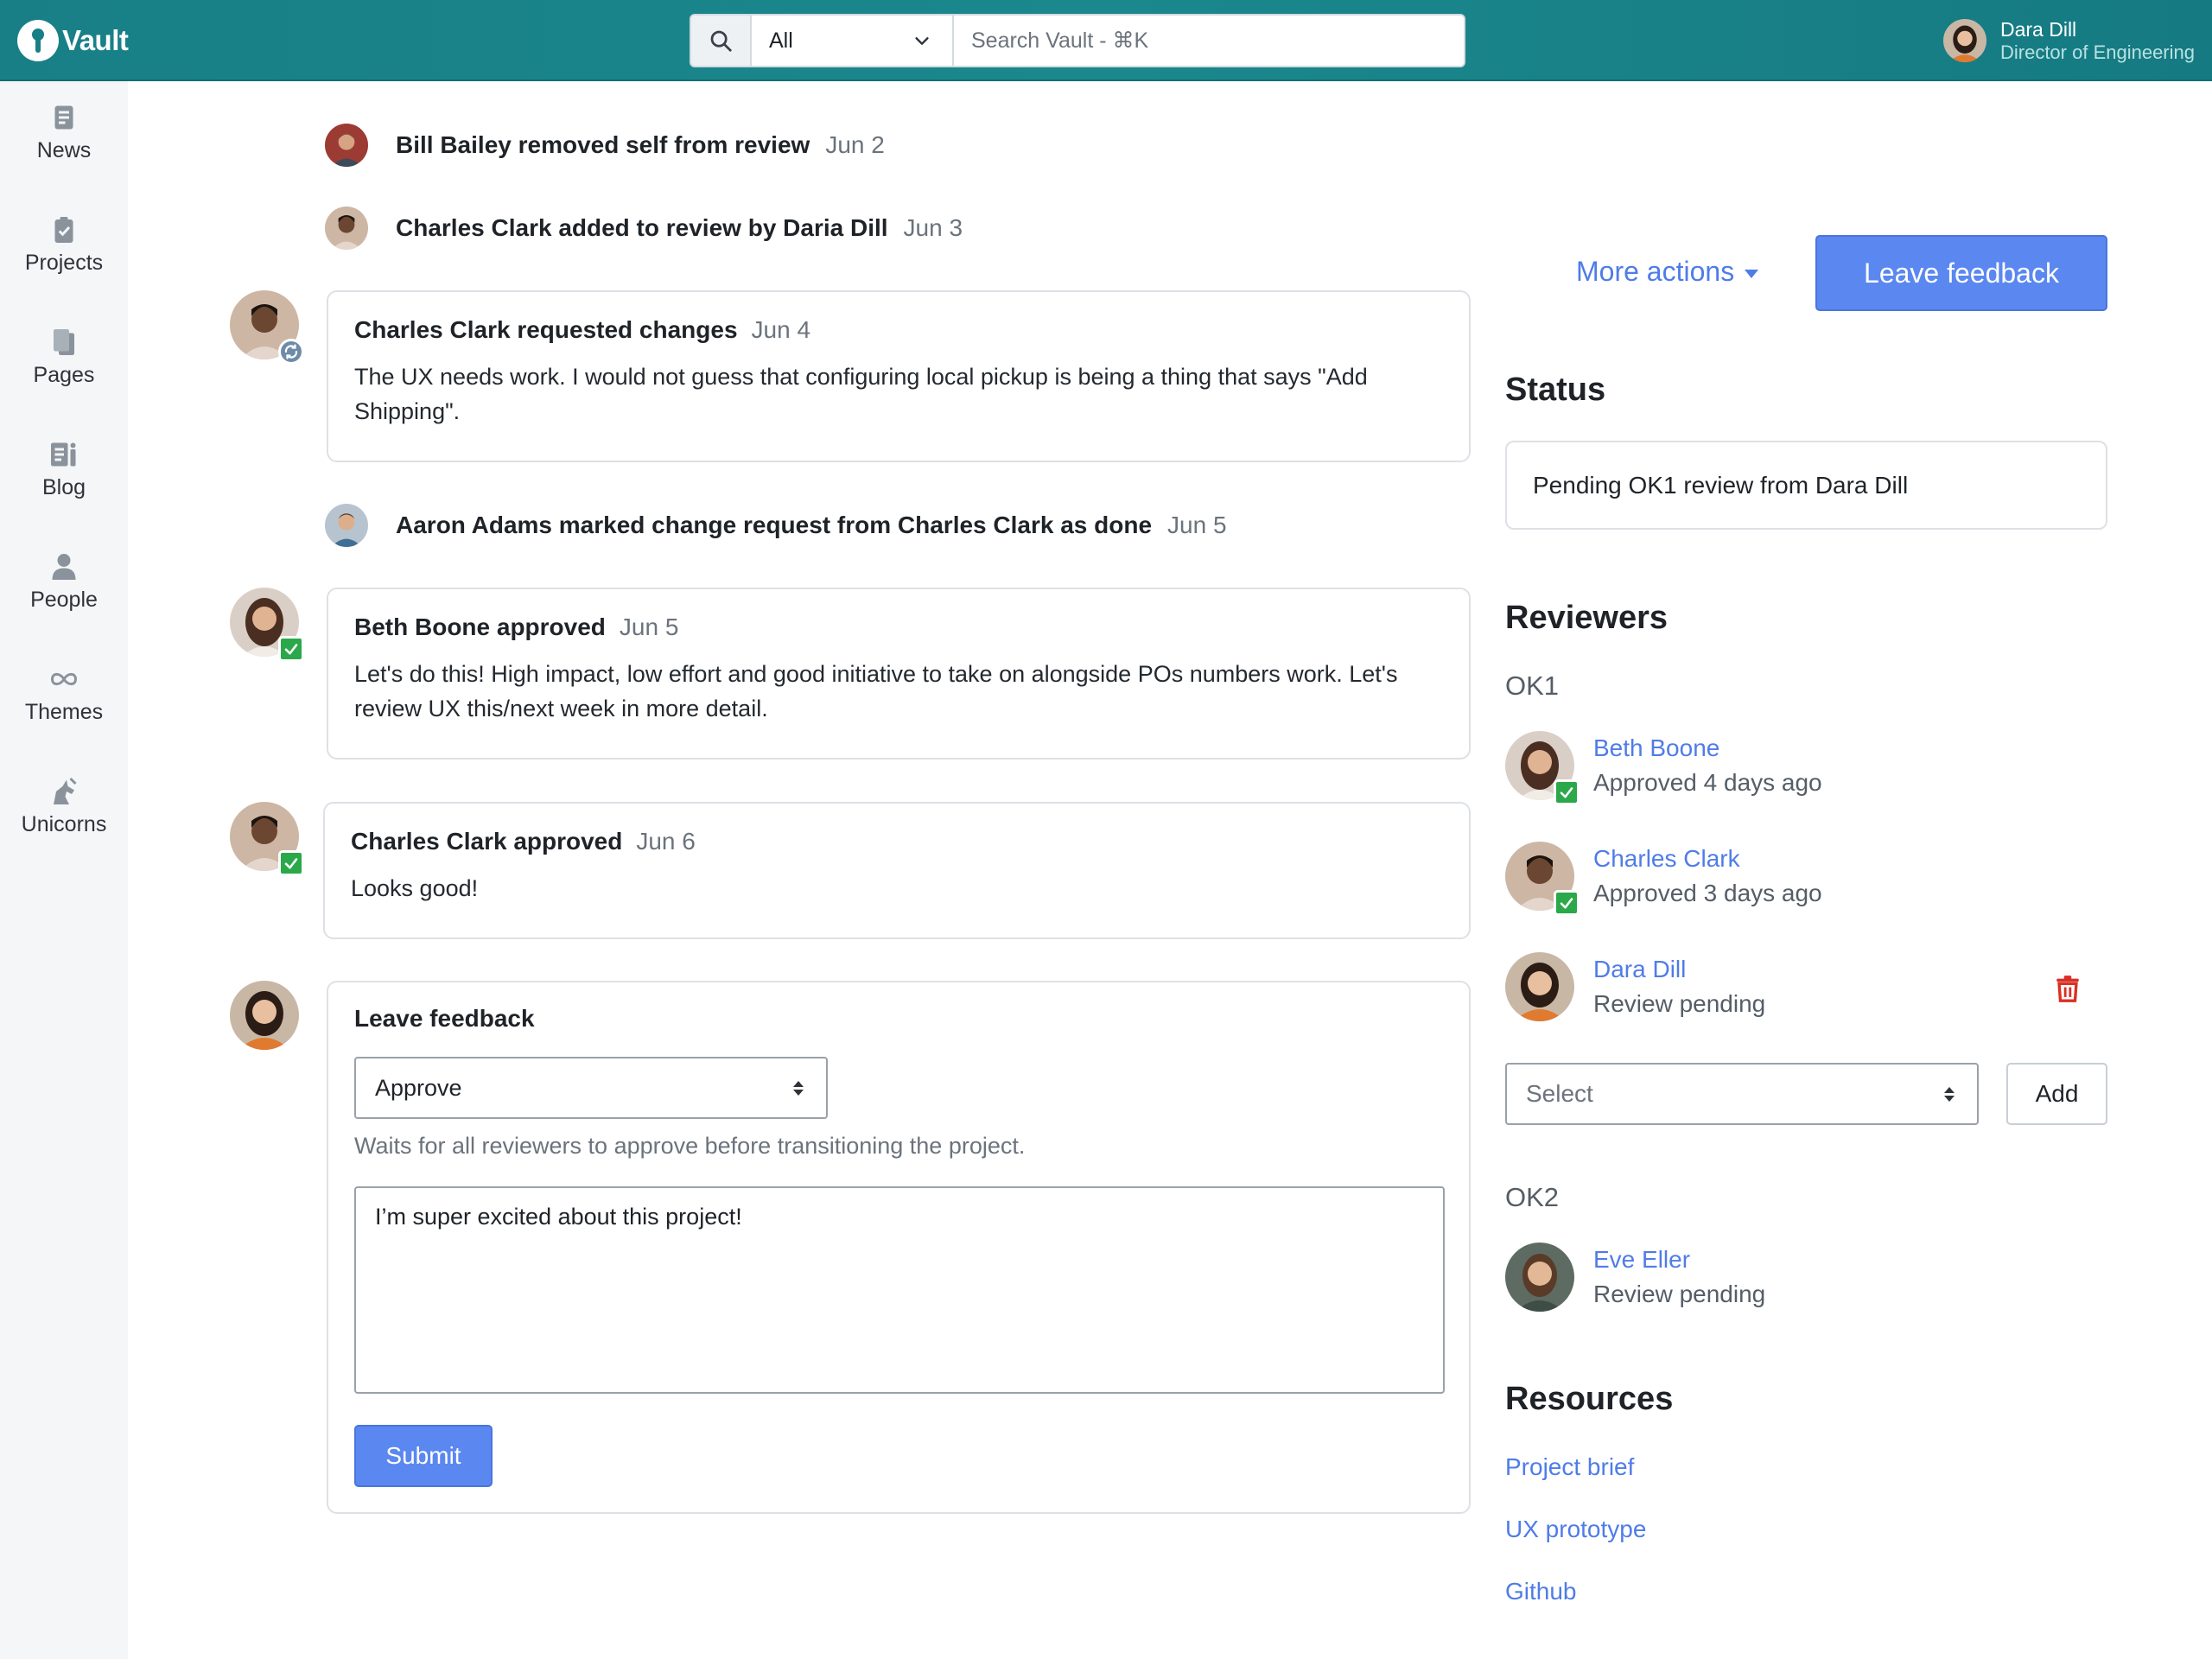 This screenshot has width=2212, height=1659. Describe the element at coordinates (1209, 41) in the screenshot. I see `search-input` at that location.